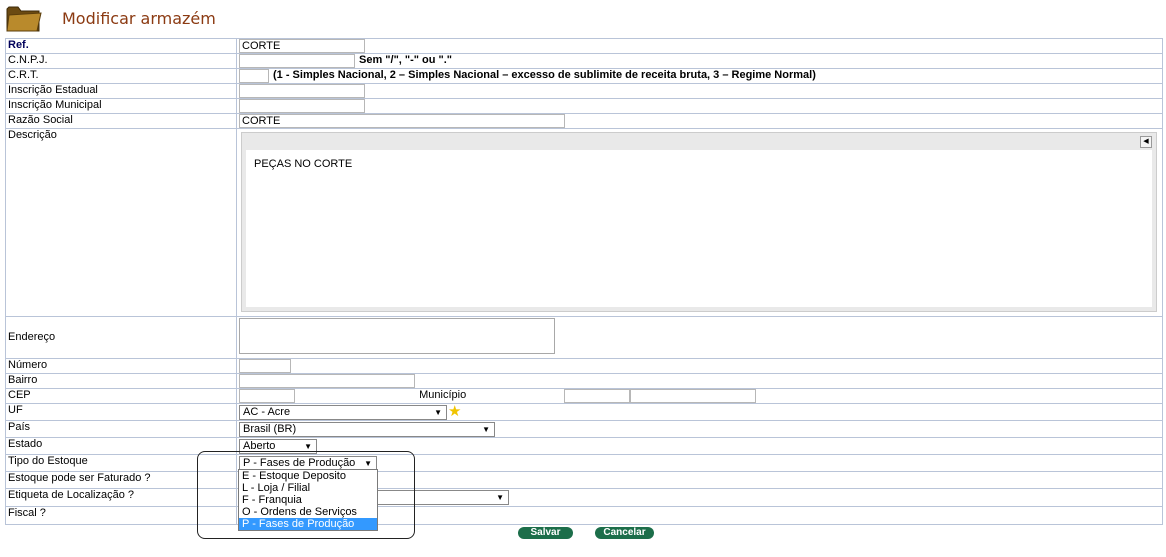 This screenshot has height=557, width=1166. What do you see at coordinates (121, 76) in the screenshot?
I see `crt-label: C.R.T.` at bounding box center [121, 76].